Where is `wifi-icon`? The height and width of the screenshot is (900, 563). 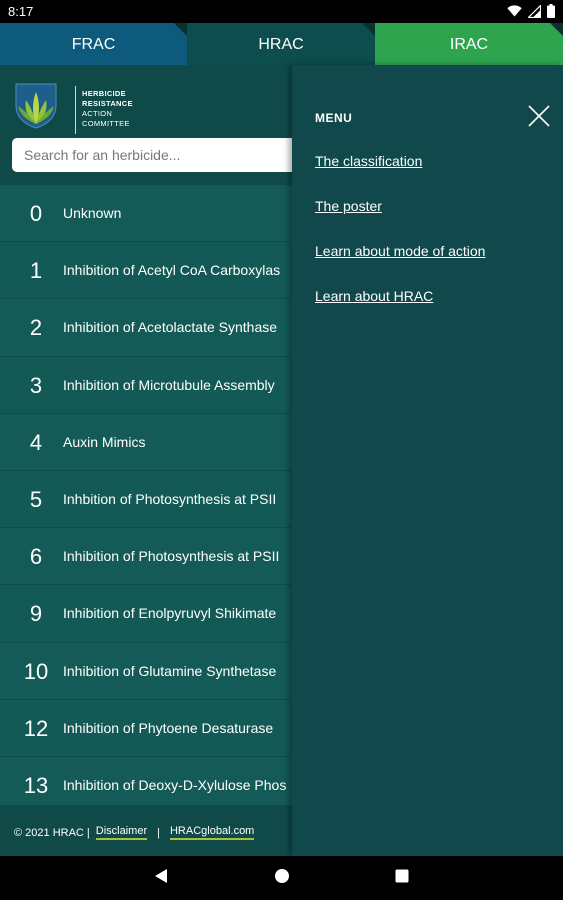
wifi-icon is located at coordinates (514, 11).